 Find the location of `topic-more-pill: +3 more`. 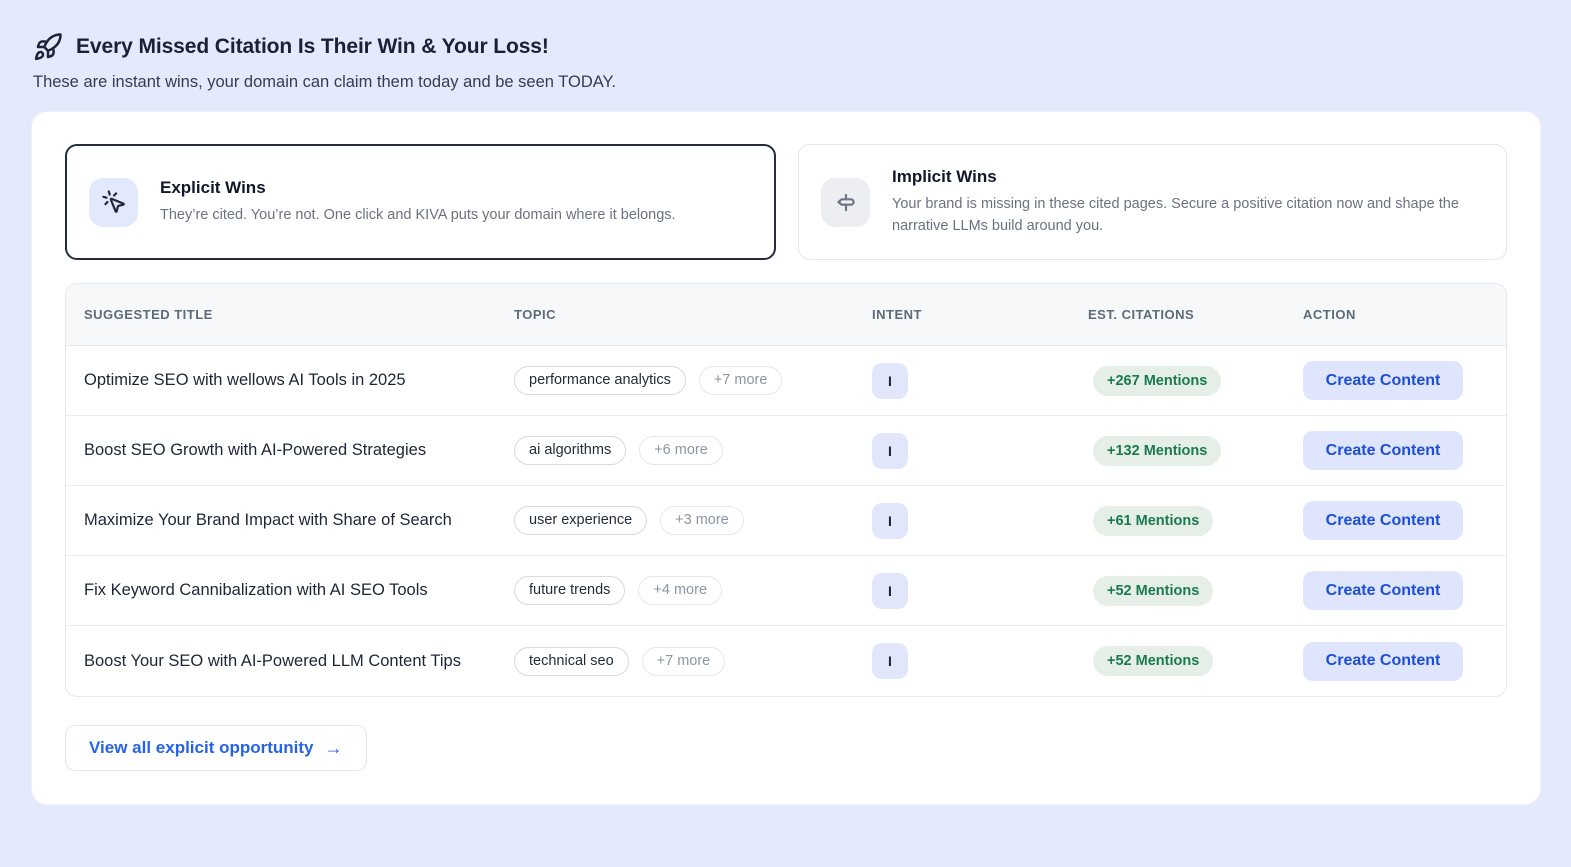

topic-more-pill: +3 more is located at coordinates (702, 520).